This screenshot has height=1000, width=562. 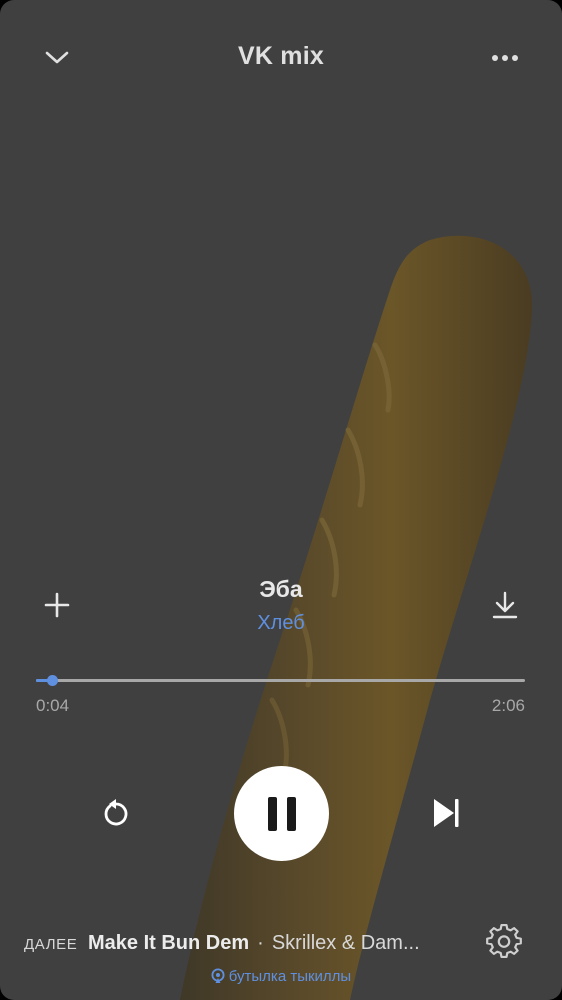 I want to click on time-total: 2:06, so click(x=508, y=705).